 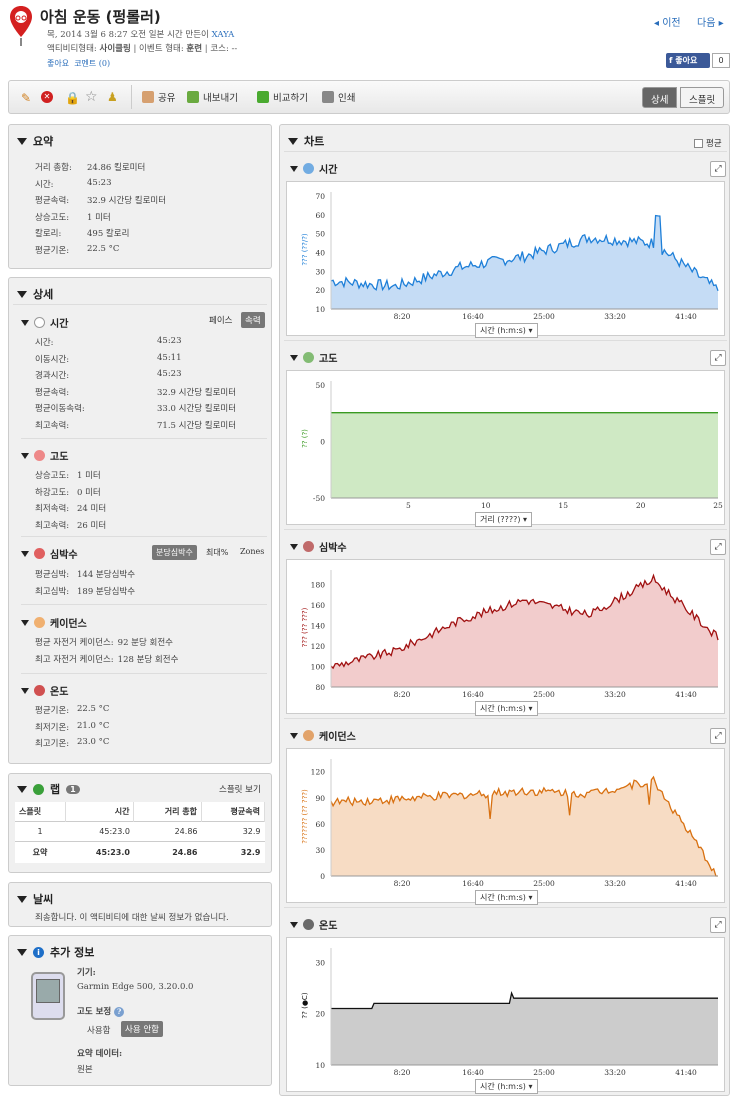 I want to click on detail-tab: 상세, so click(x=660, y=97).